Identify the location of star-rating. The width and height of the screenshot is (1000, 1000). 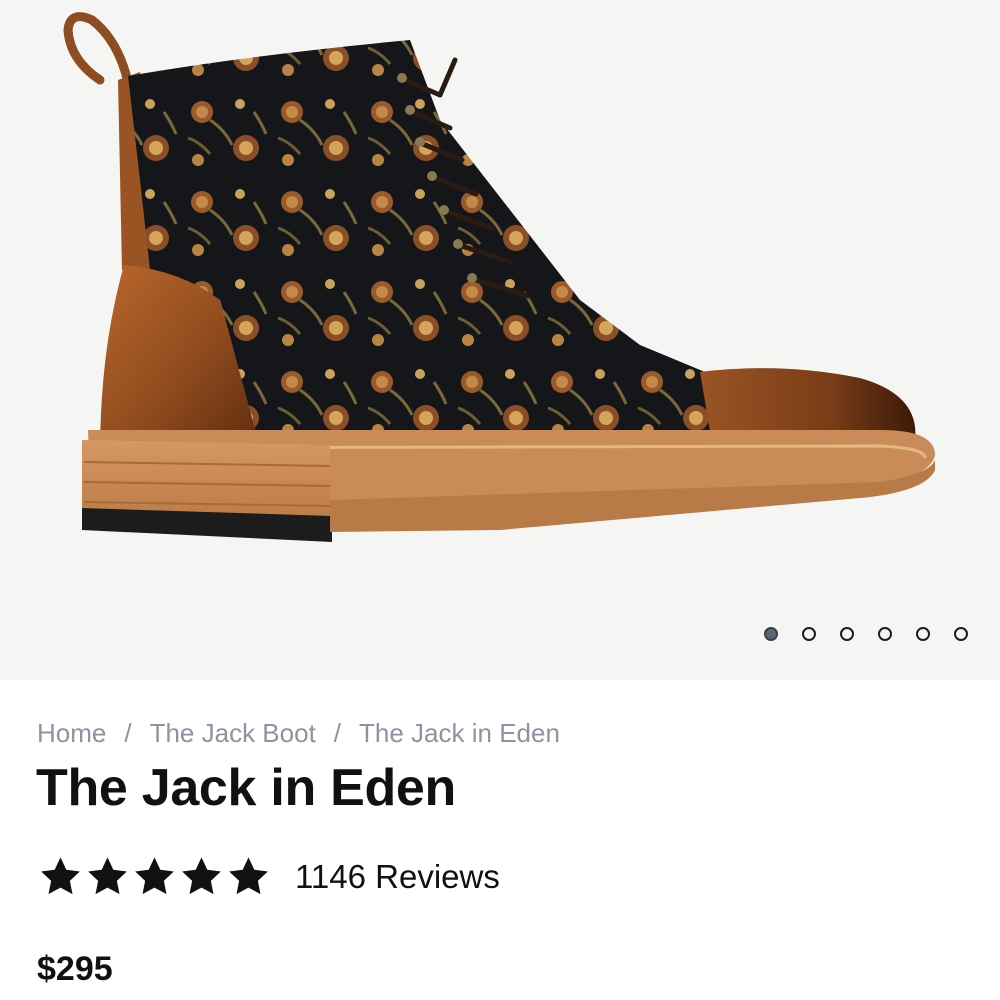
(154, 876).